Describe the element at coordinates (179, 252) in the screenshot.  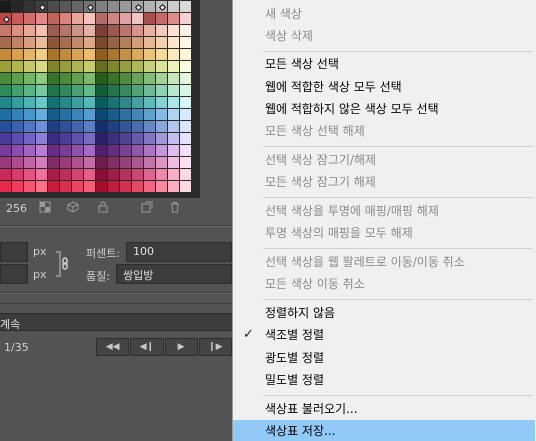
I see `percent-field: 100` at that location.